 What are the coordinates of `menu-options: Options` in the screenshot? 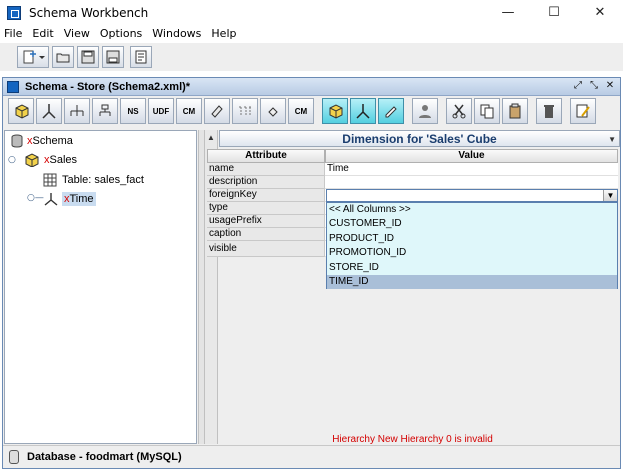 It's located at (121, 33).